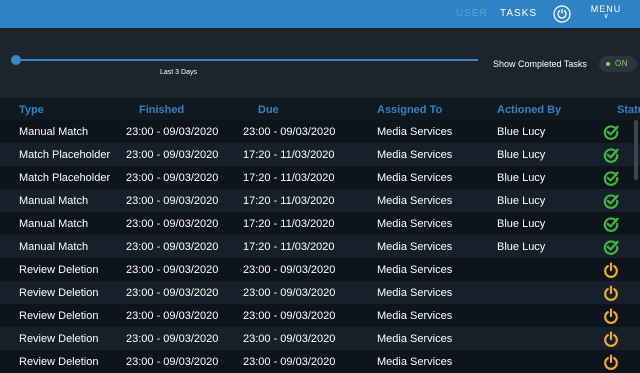 This screenshot has height=373, width=640. I want to click on toggle-state: ON, so click(621, 63).